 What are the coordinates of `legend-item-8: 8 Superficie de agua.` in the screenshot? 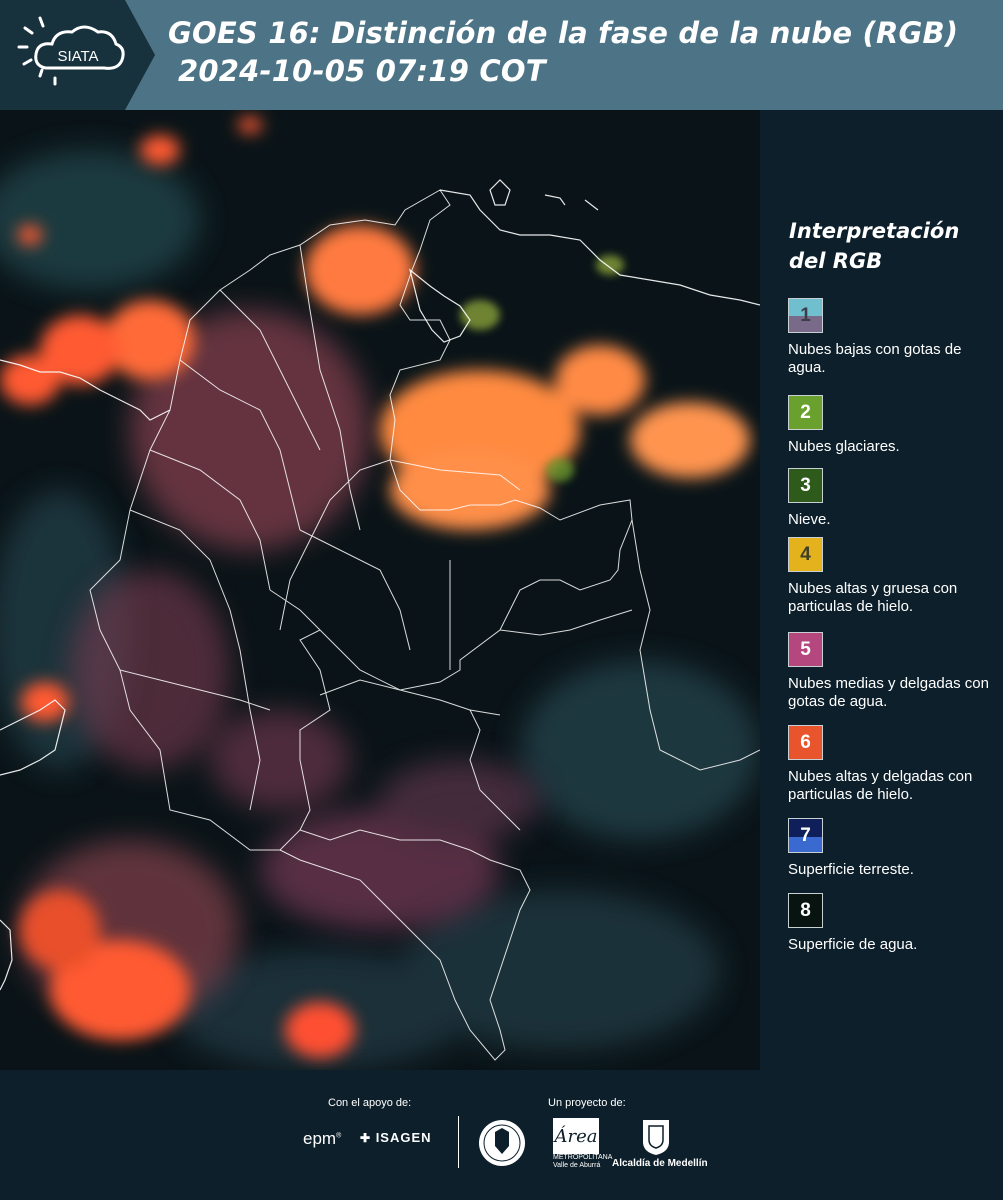 It's located at (893, 923).